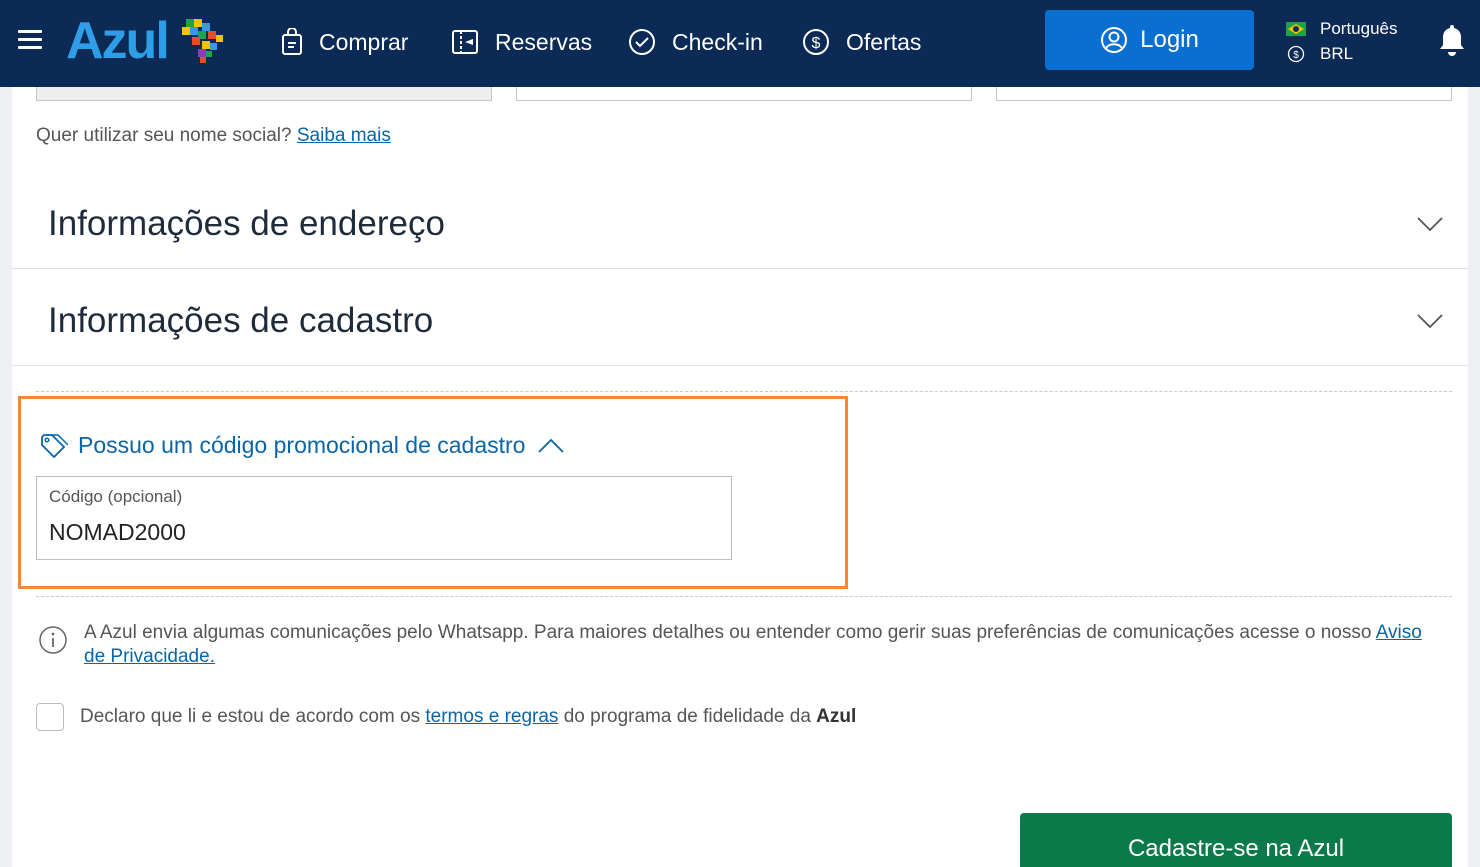  Describe the element at coordinates (54, 446) in the screenshot. I see `tag-icon` at that location.